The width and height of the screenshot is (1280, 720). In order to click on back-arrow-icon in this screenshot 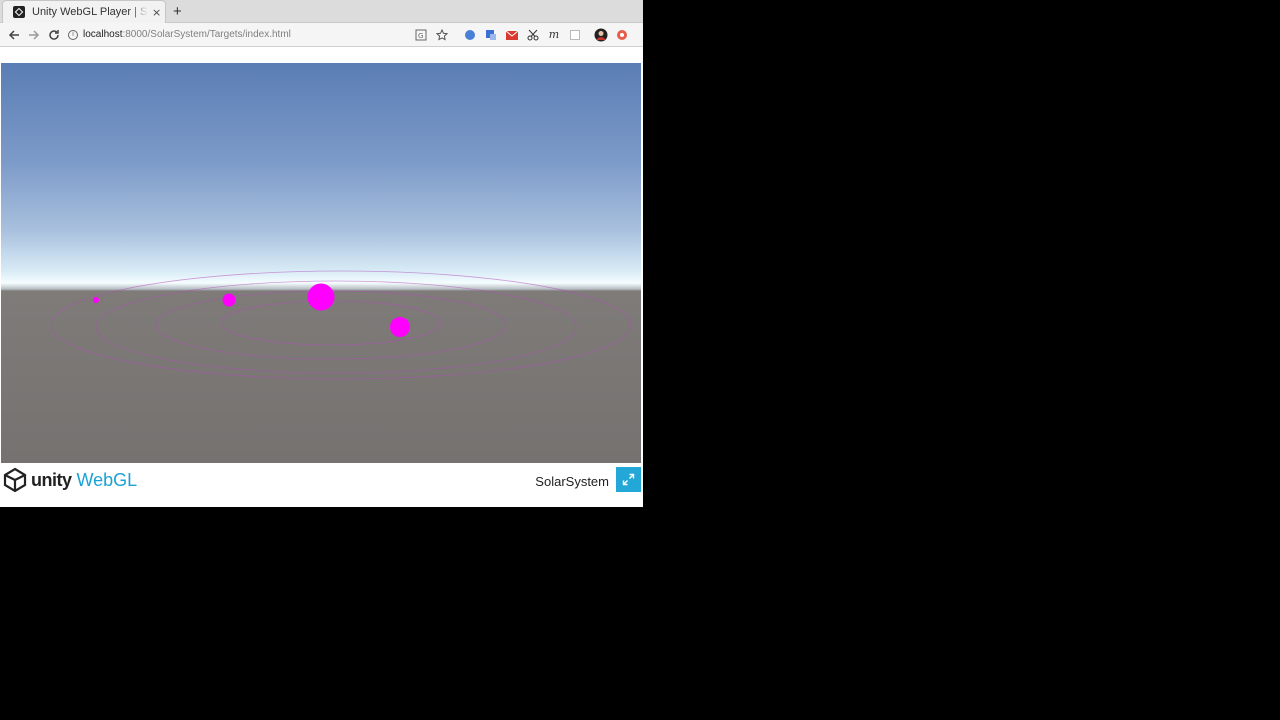, I will do `click(13, 34)`.